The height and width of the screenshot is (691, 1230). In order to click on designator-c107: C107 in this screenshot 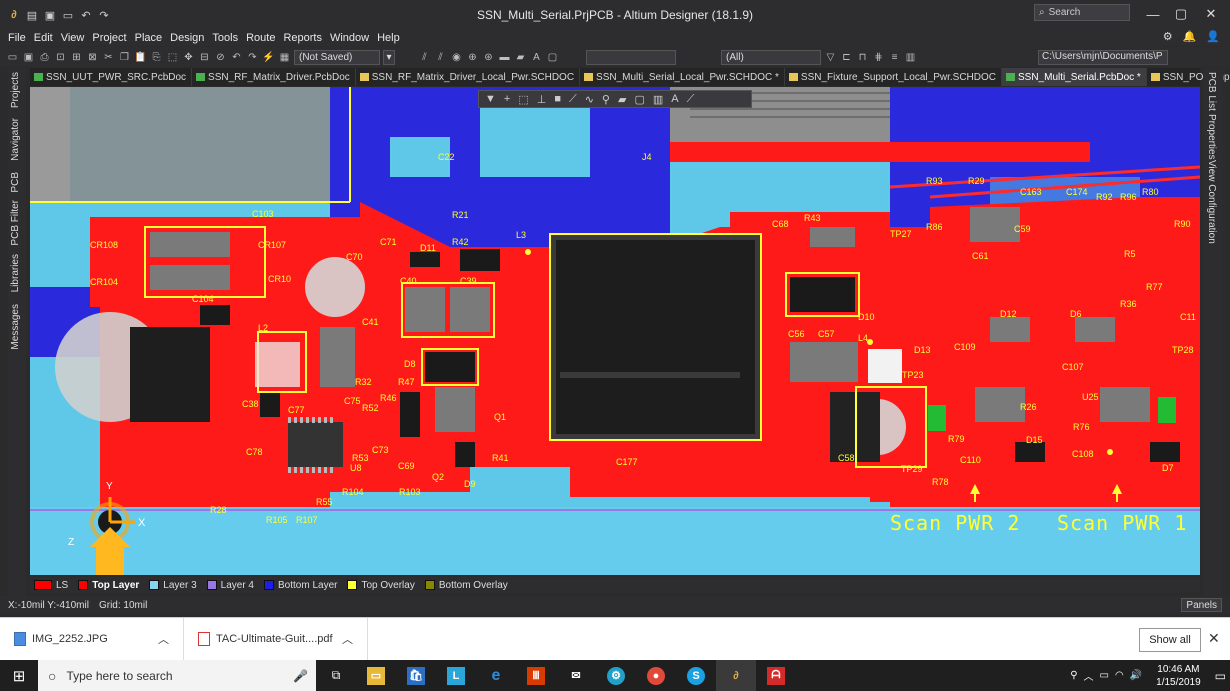, I will do `click(1073, 367)`.